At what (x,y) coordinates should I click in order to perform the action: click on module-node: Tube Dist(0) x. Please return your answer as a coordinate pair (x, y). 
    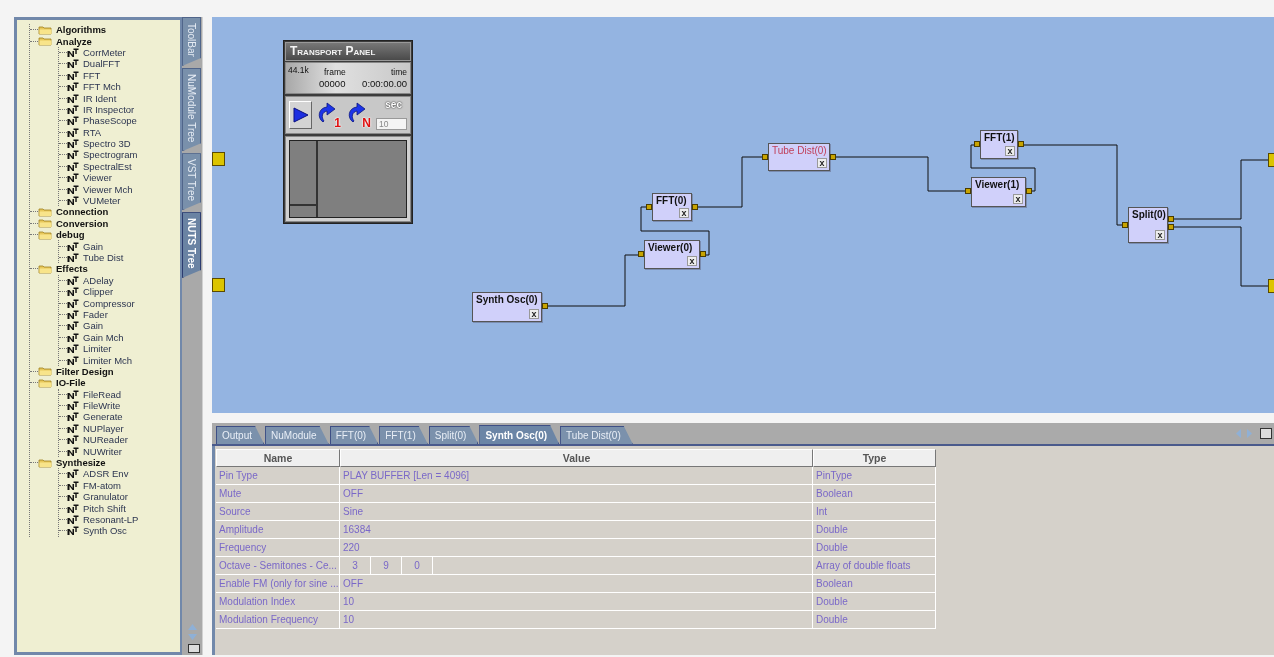
    Looking at the image, I should click on (799, 157).